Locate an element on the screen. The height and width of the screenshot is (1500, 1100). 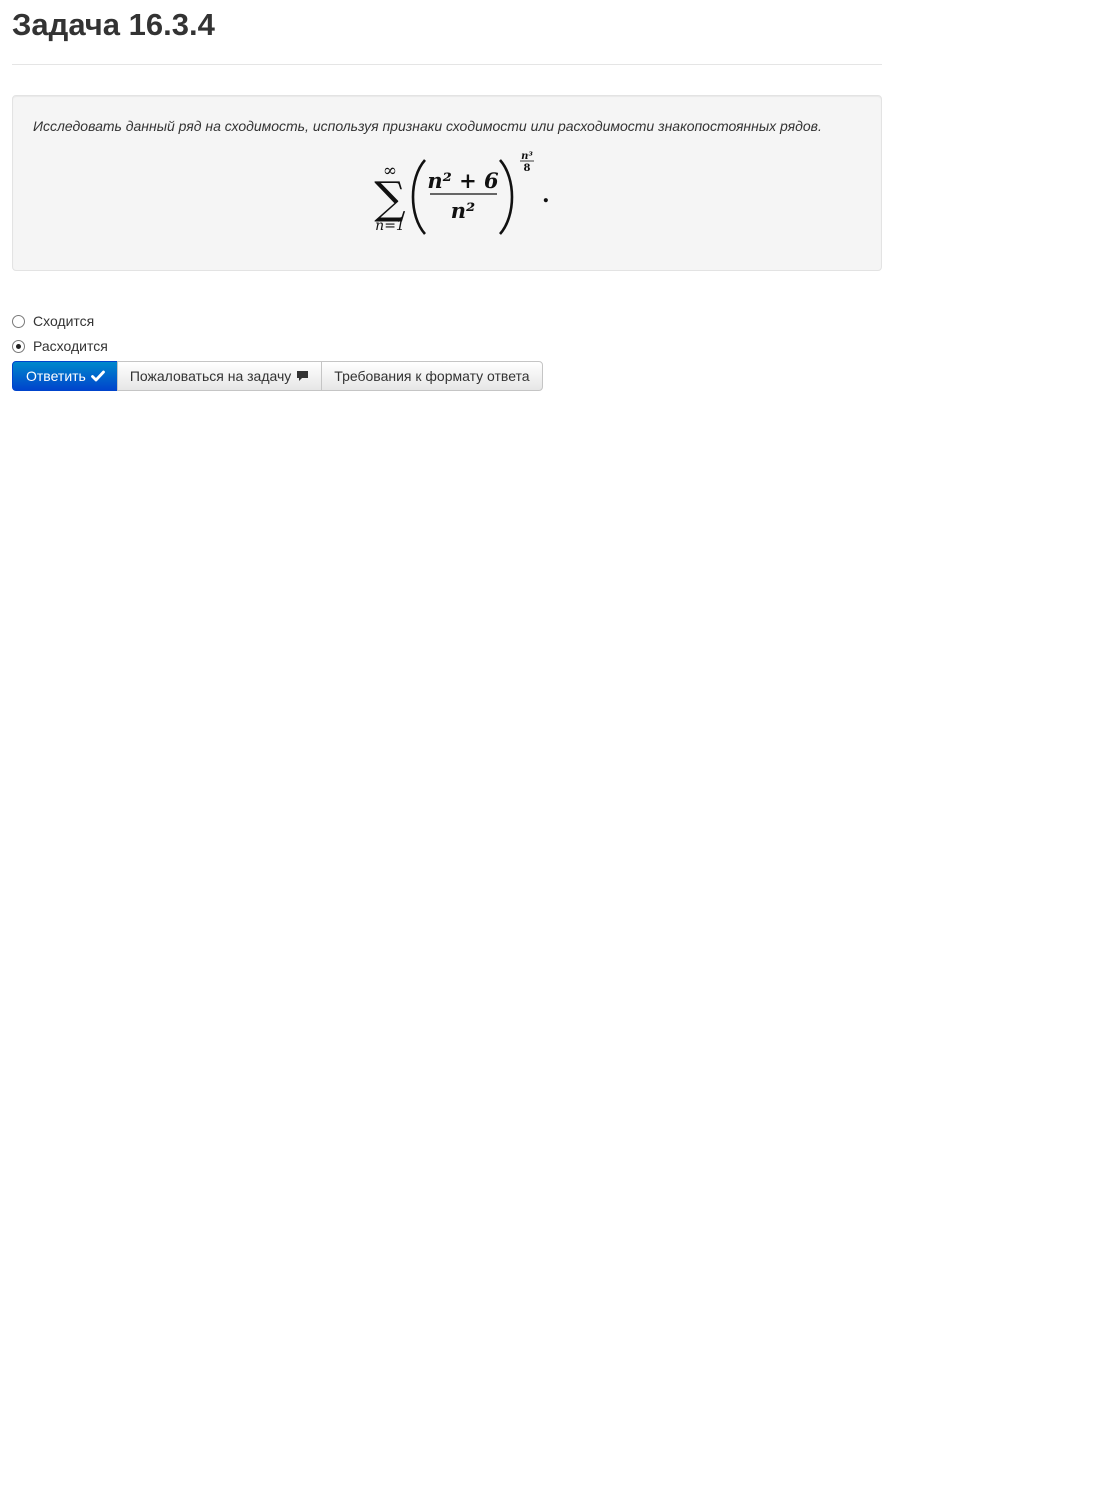
comment-icon is located at coordinates (302, 376).